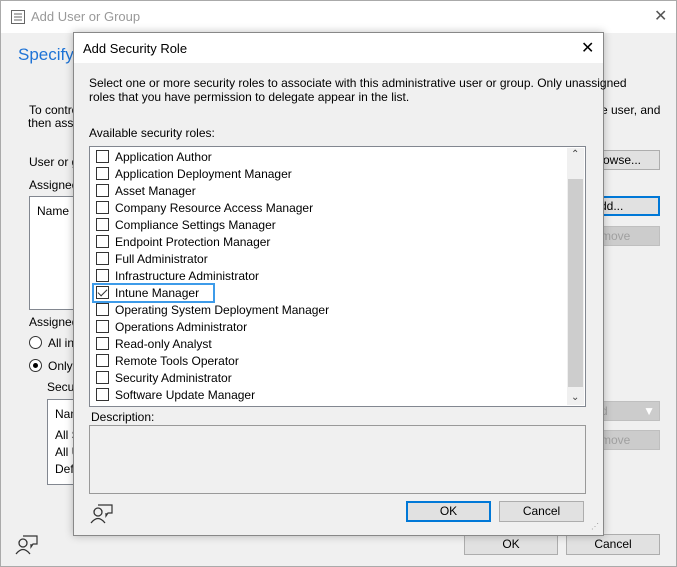  I want to click on role-item: Operations Administrator, so click(171, 326).